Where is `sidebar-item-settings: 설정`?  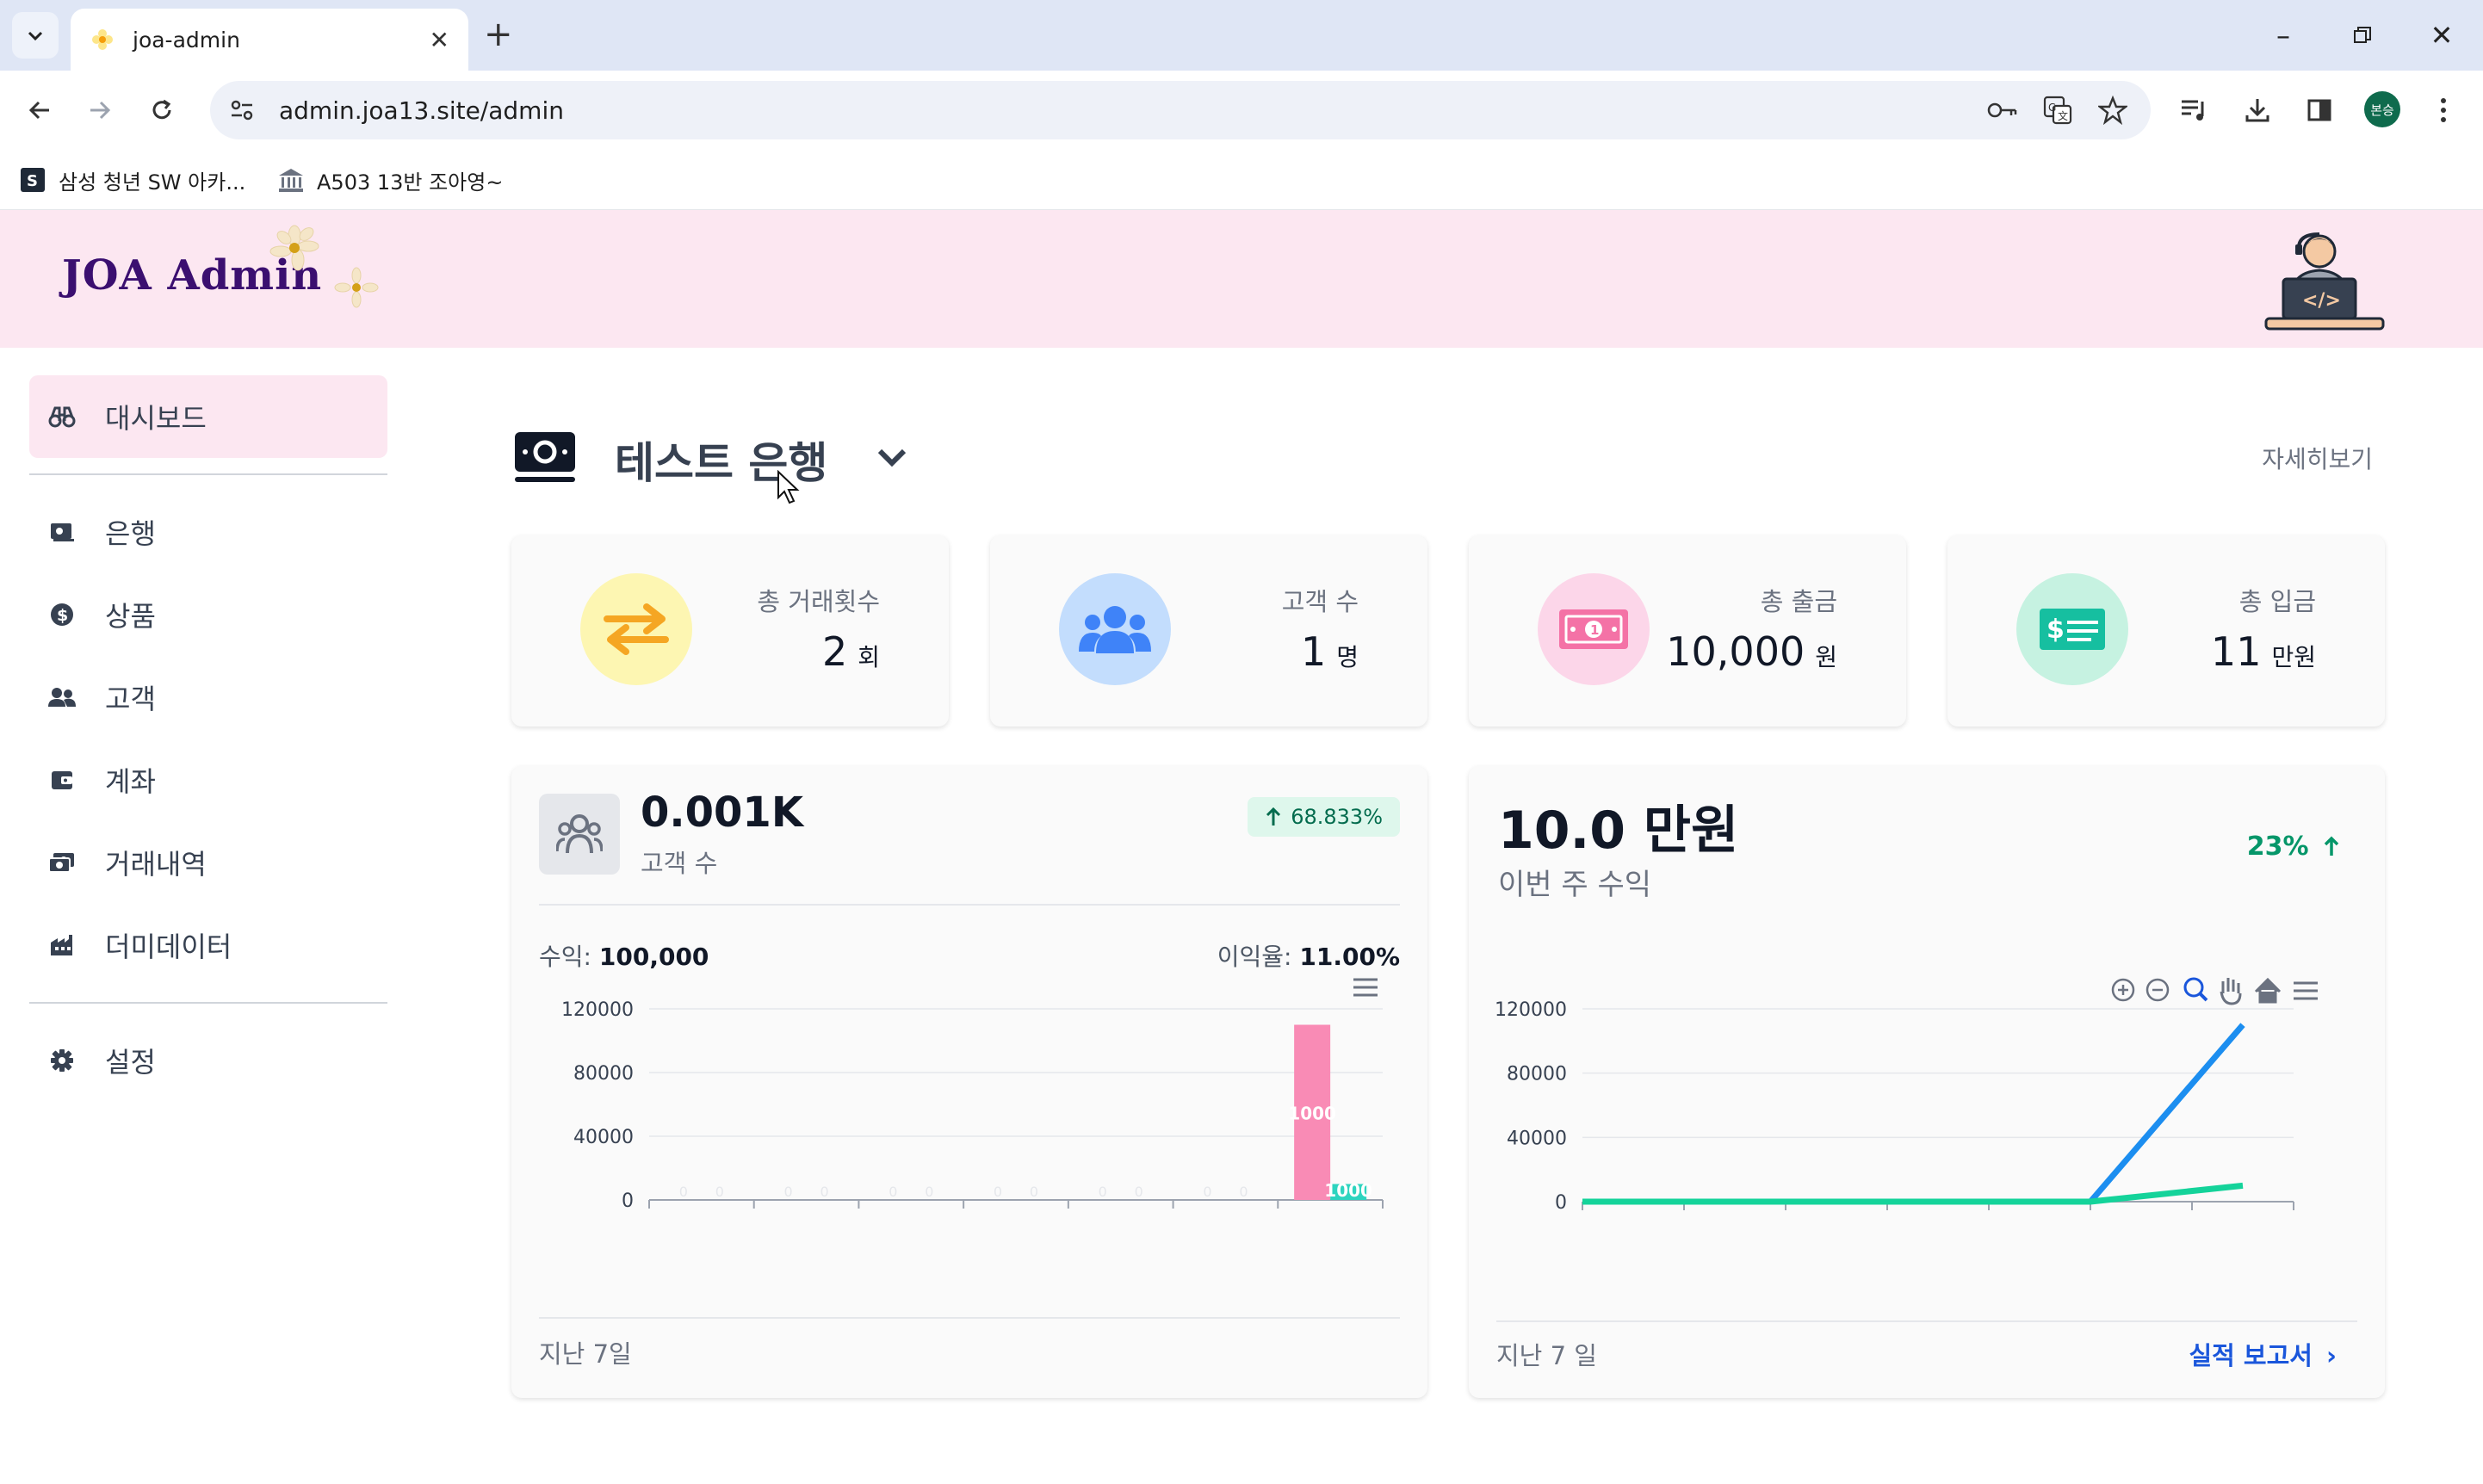 sidebar-item-settings: 설정 is located at coordinates (208, 1060).